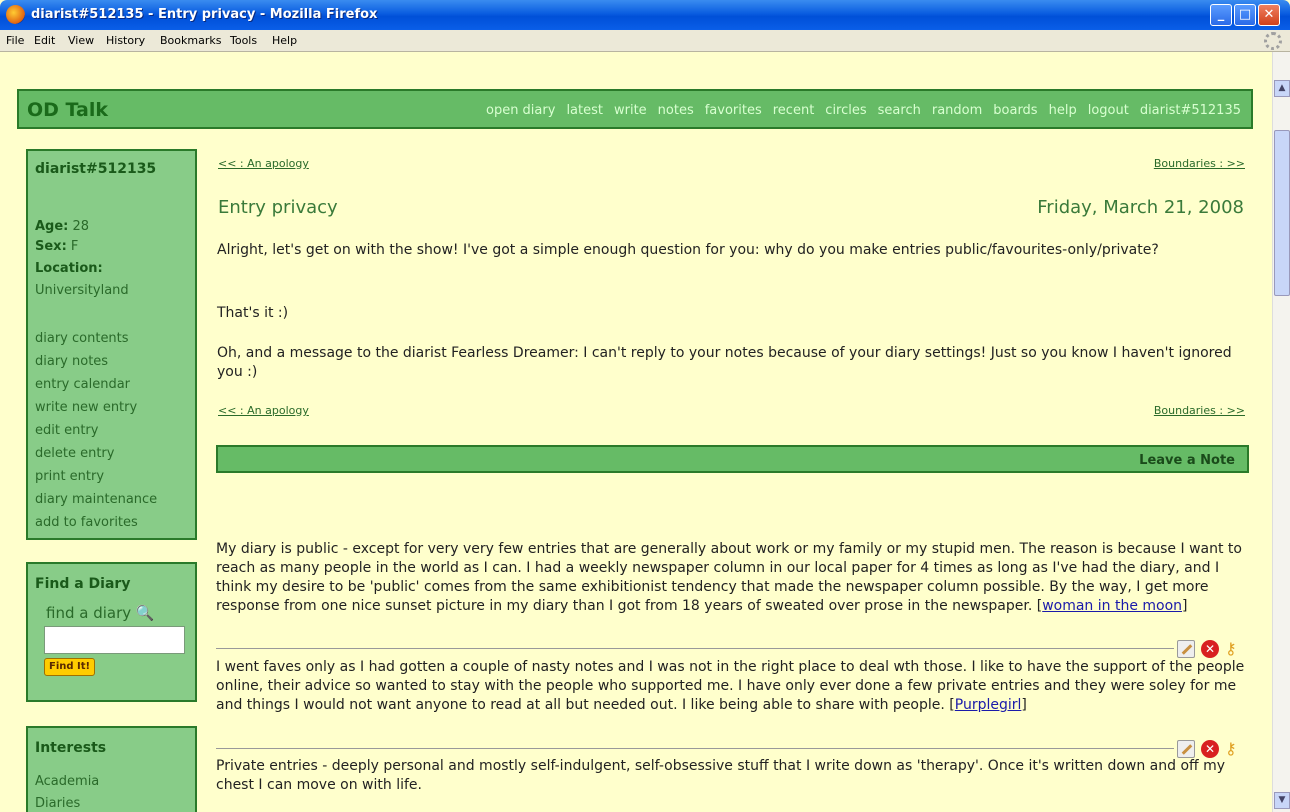  What do you see at coordinates (57, 803) in the screenshot?
I see `interest-item: Diaries` at bounding box center [57, 803].